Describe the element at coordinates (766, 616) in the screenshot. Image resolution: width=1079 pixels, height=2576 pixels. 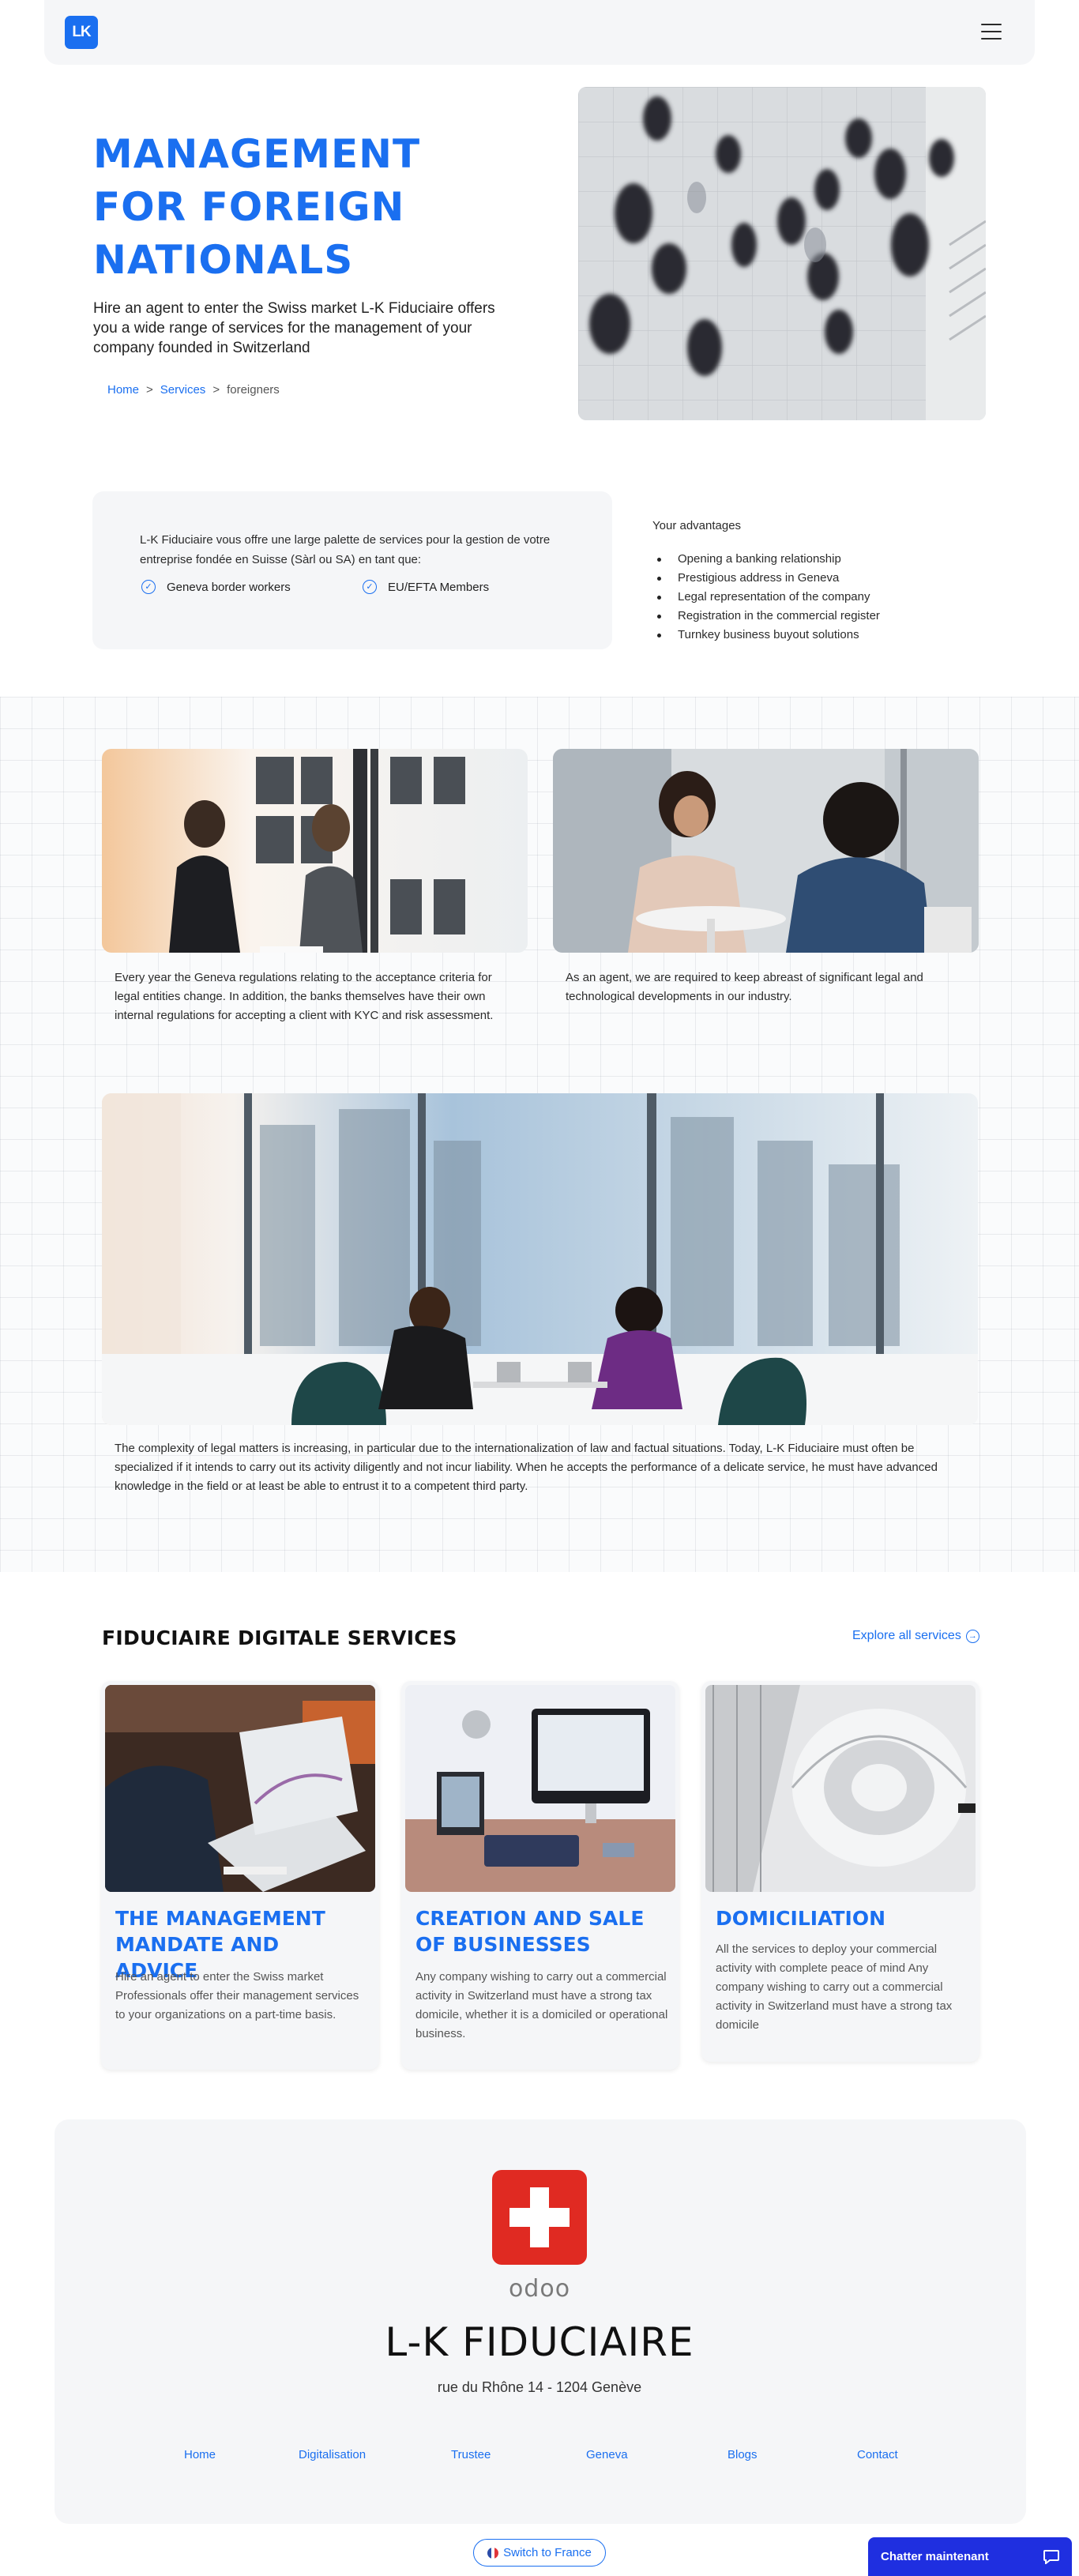
I see `advantage-item: Registration in the commercial register` at that location.